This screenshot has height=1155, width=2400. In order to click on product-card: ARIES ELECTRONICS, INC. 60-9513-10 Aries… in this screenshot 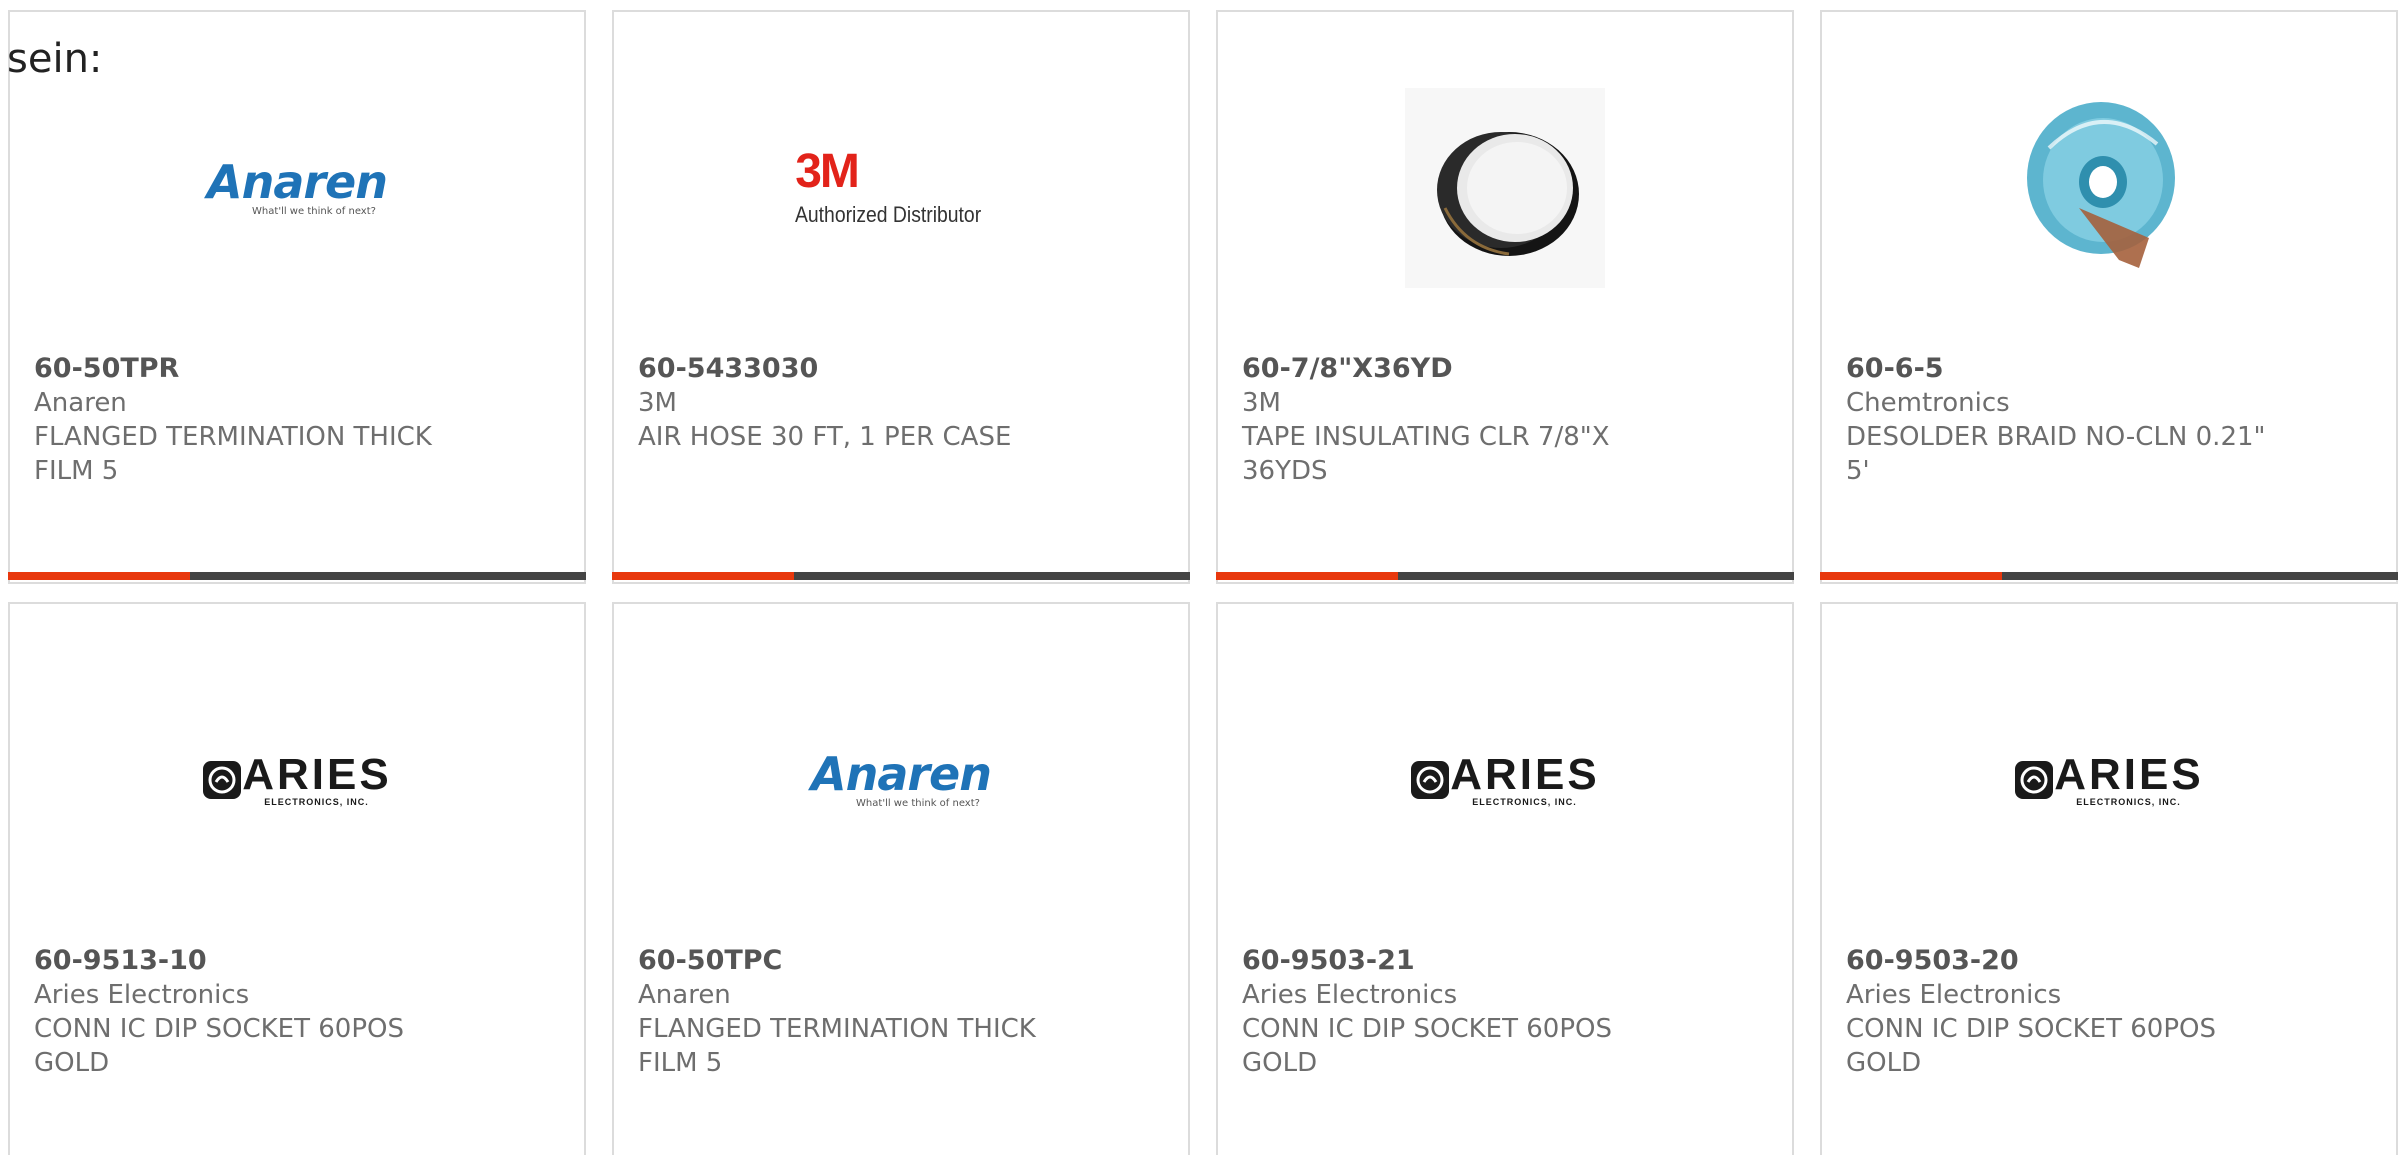, I will do `click(297, 878)`.